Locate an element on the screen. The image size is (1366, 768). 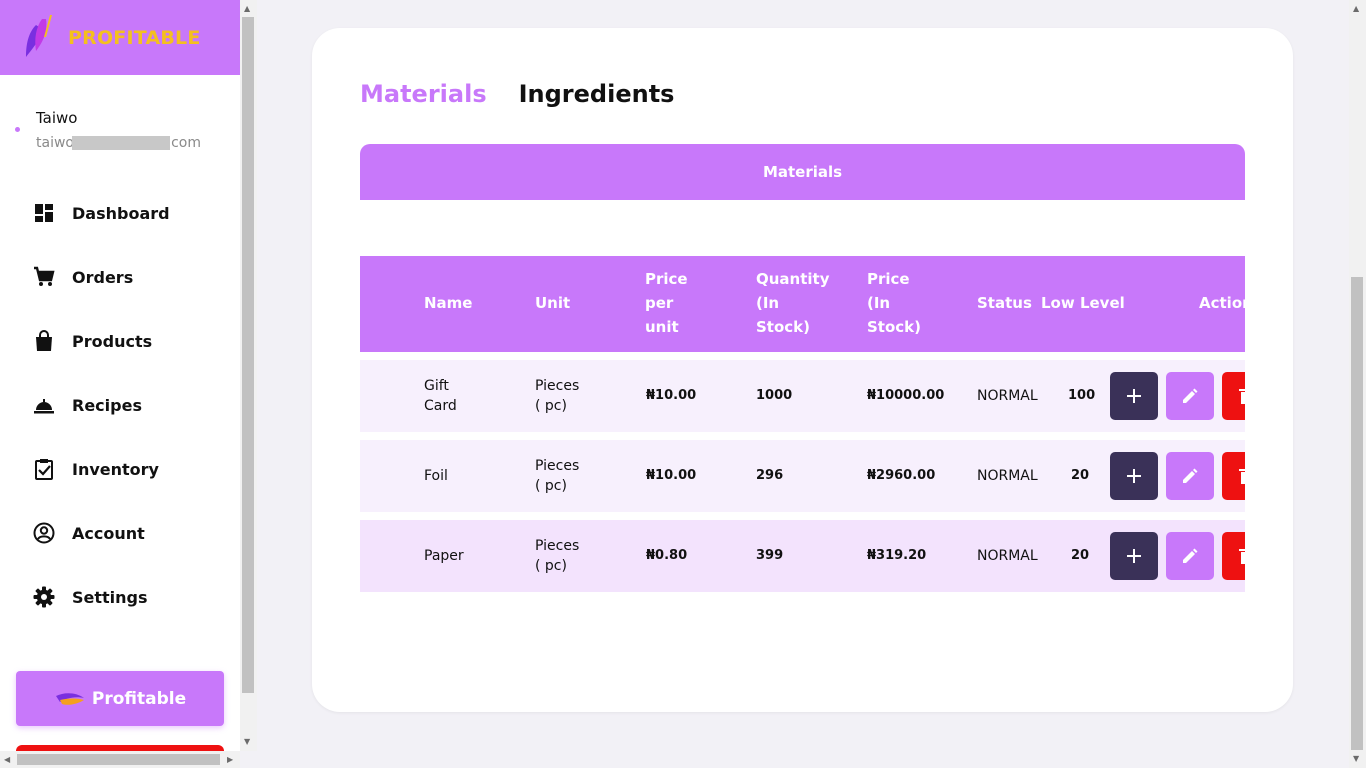
cell-low-level: 100 is located at coordinates (1082, 395).